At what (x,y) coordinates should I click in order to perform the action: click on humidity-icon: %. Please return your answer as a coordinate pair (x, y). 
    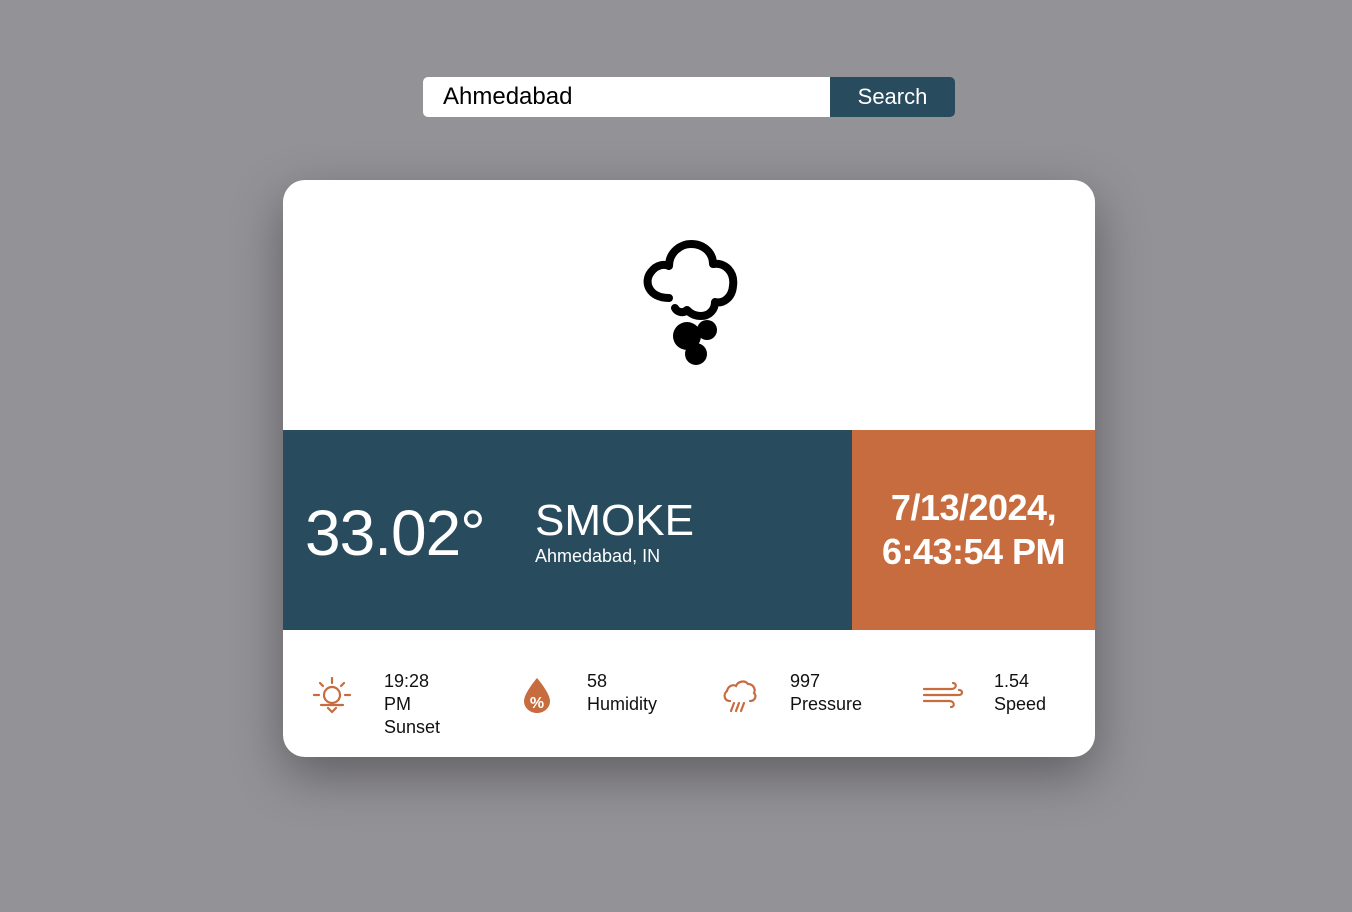
    Looking at the image, I should click on (537, 695).